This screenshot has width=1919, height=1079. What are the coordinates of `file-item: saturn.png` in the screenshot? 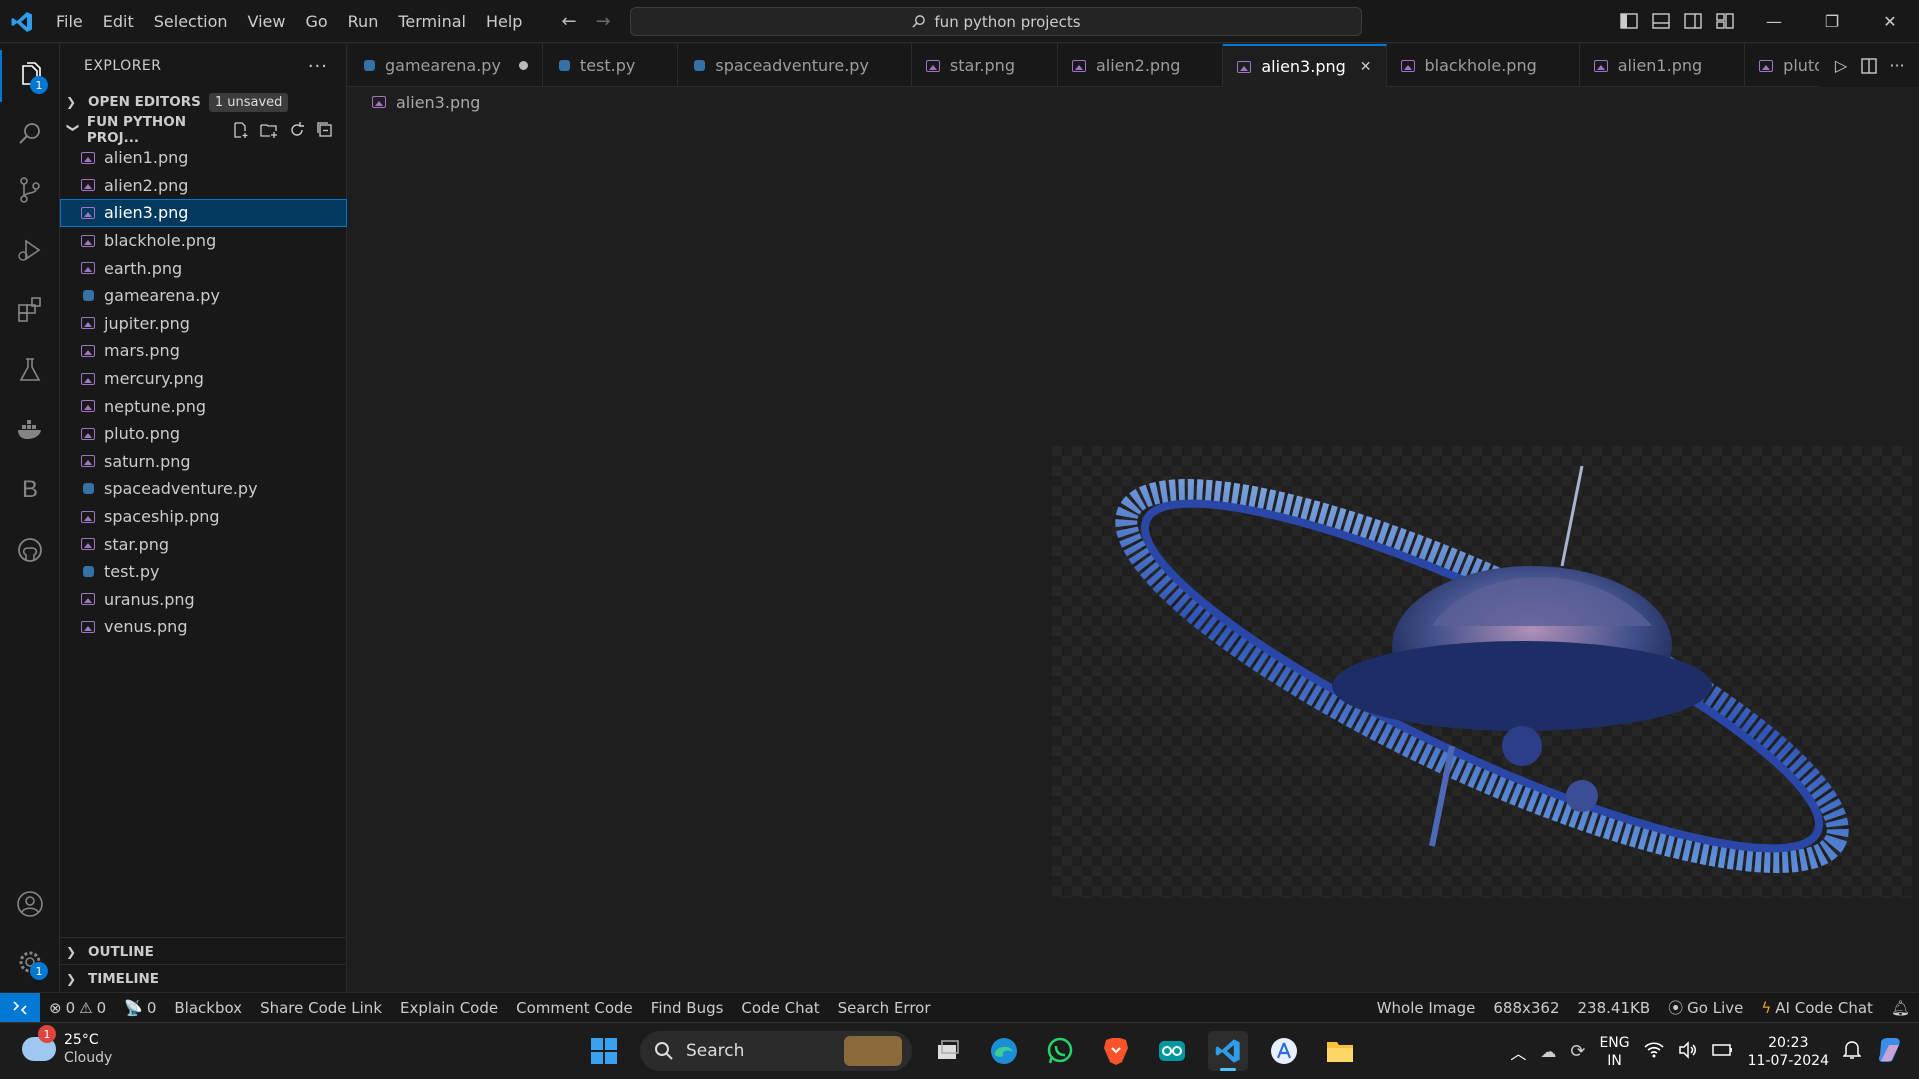 It's located at (203, 462).